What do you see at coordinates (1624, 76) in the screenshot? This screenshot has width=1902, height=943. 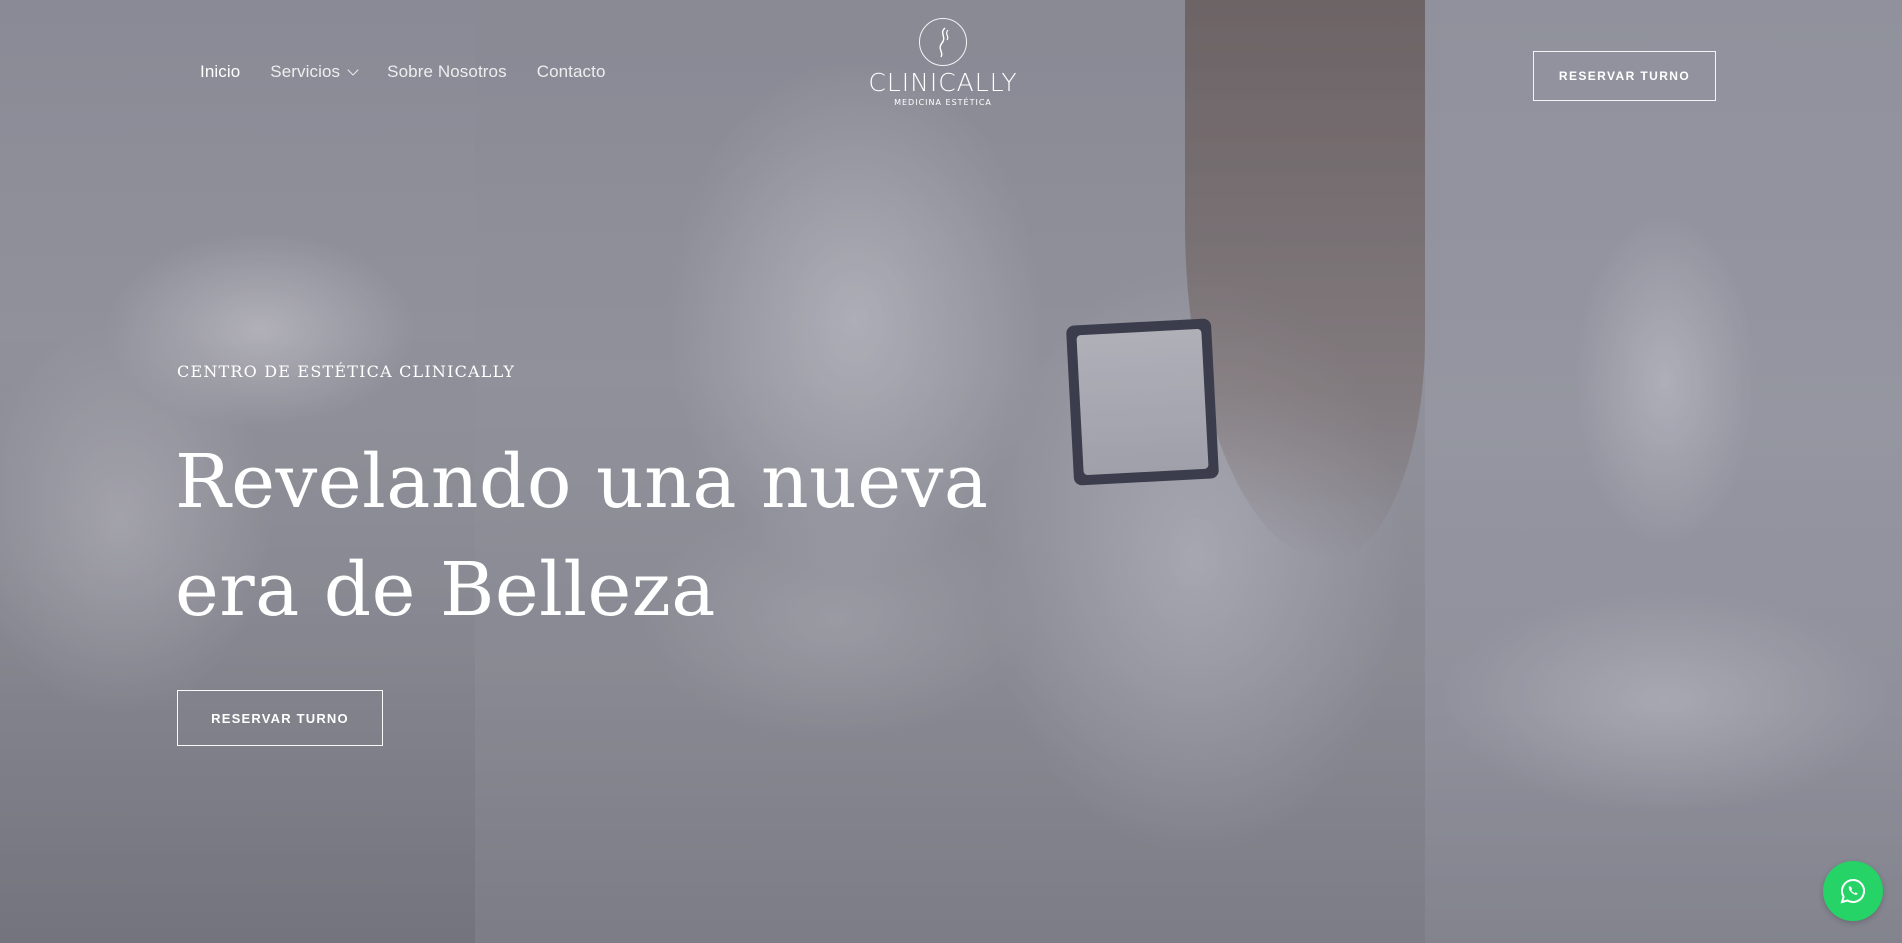 I see `header-book-button: RESERVAR TURNO` at bounding box center [1624, 76].